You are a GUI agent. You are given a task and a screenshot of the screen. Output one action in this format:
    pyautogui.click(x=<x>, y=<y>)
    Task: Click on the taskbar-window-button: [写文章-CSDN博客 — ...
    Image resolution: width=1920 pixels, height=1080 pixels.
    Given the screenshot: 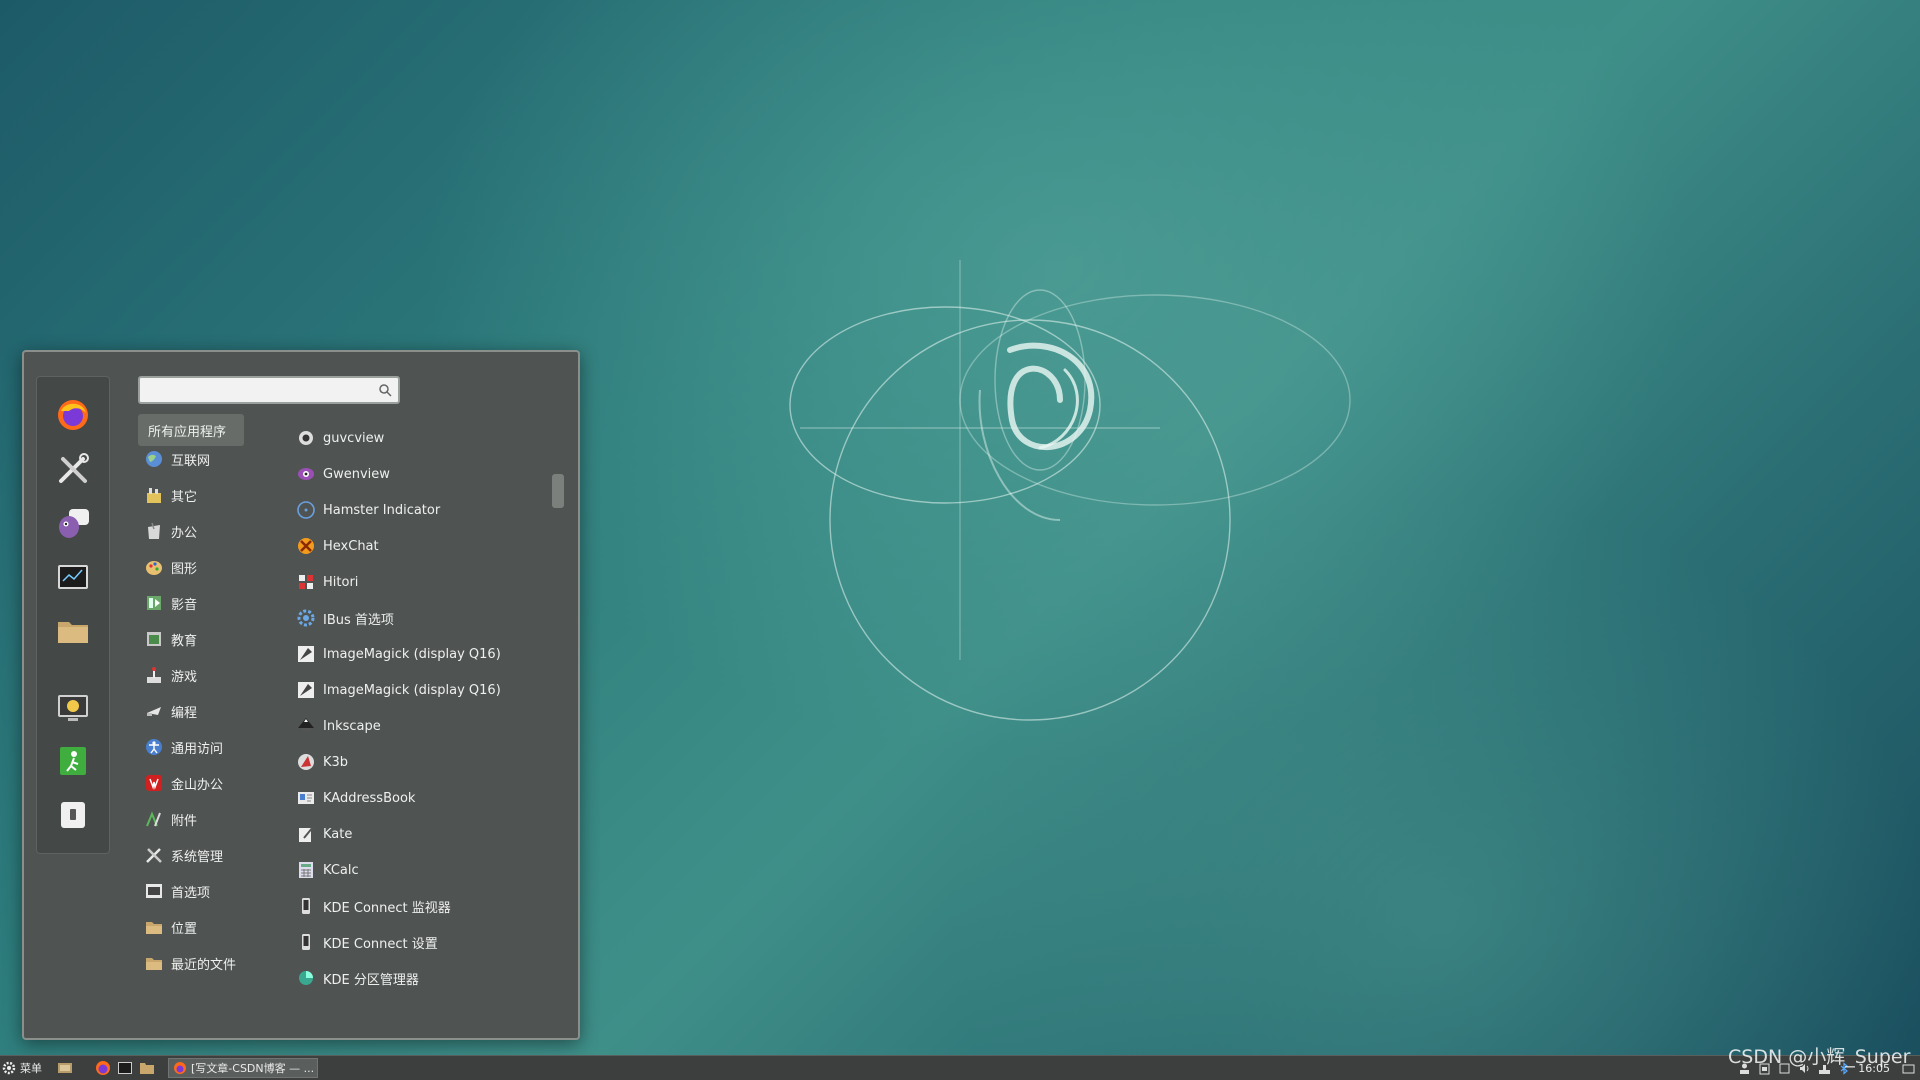 What is the action you would take?
    pyautogui.click(x=243, y=1068)
    